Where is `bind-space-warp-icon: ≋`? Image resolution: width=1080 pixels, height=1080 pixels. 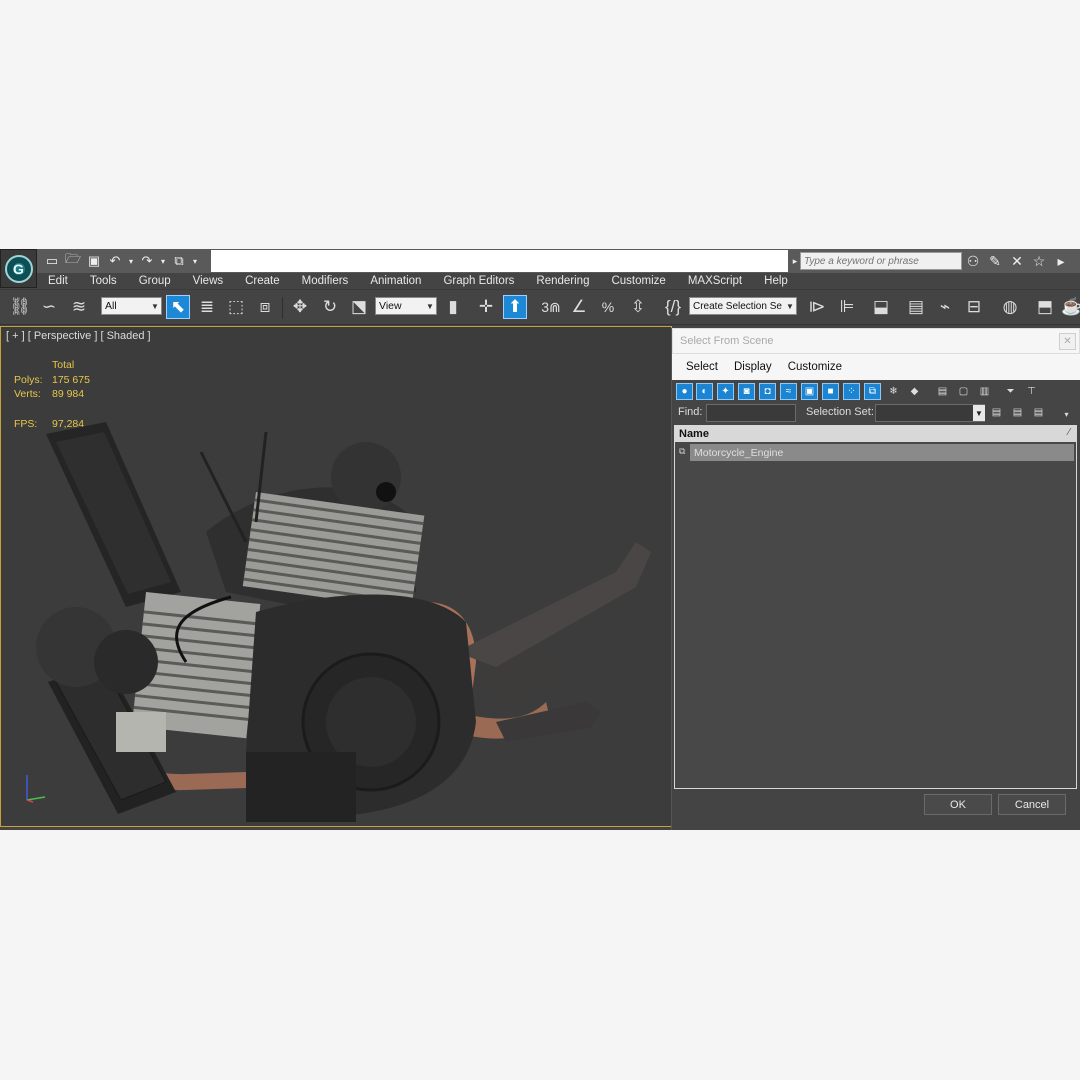 bind-space-warp-icon: ≋ is located at coordinates (79, 307).